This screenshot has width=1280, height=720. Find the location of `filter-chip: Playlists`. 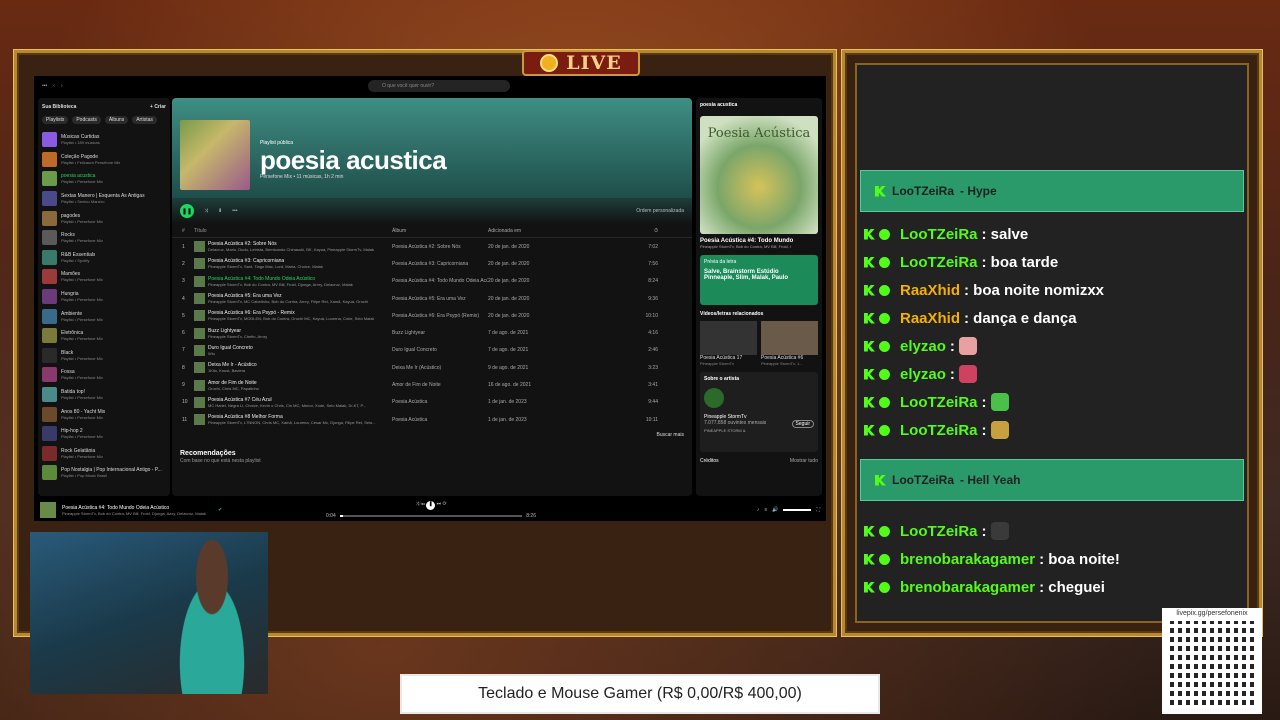

filter-chip: Playlists is located at coordinates (55, 120).